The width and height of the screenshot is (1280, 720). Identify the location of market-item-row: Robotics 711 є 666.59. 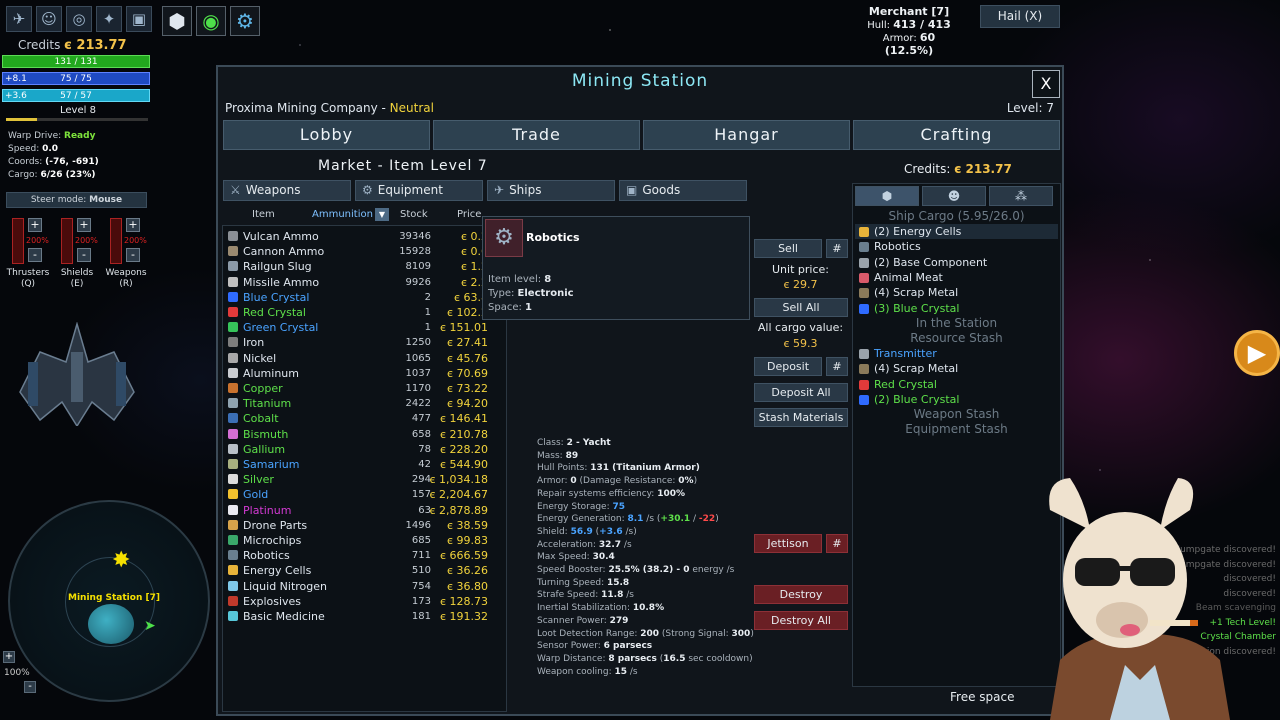
(364, 555).